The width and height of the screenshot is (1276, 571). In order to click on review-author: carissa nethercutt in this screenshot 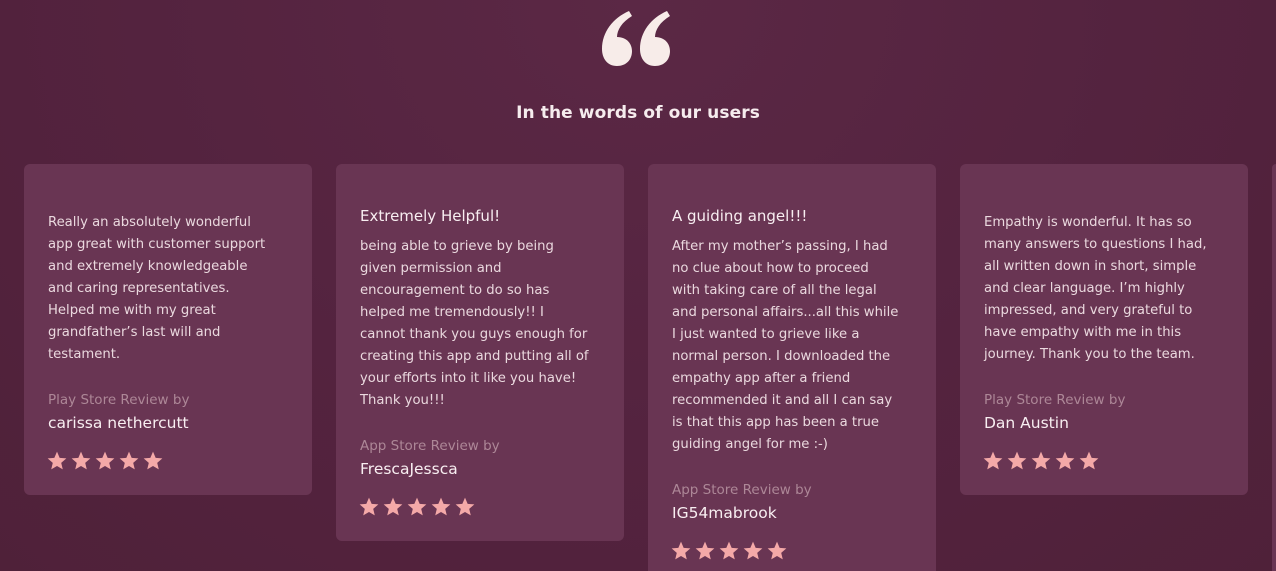, I will do `click(118, 423)`.